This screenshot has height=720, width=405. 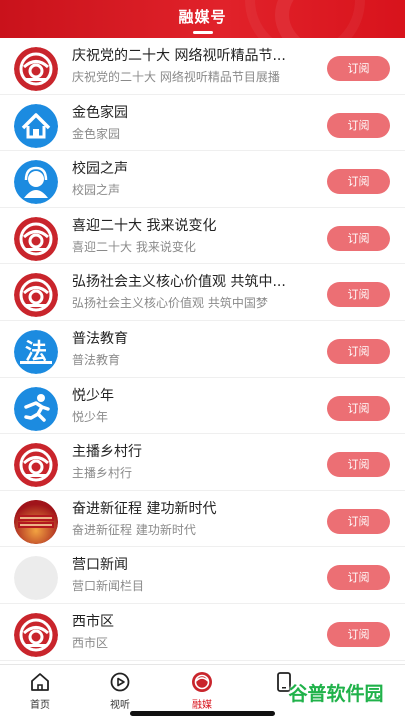 What do you see at coordinates (202, 292) in the screenshot?
I see `list-item: 弘扬社会主义核心价值观 共筑中... 弘扬社会主义核心价值观 共筑中国梦 订阅` at bounding box center [202, 292].